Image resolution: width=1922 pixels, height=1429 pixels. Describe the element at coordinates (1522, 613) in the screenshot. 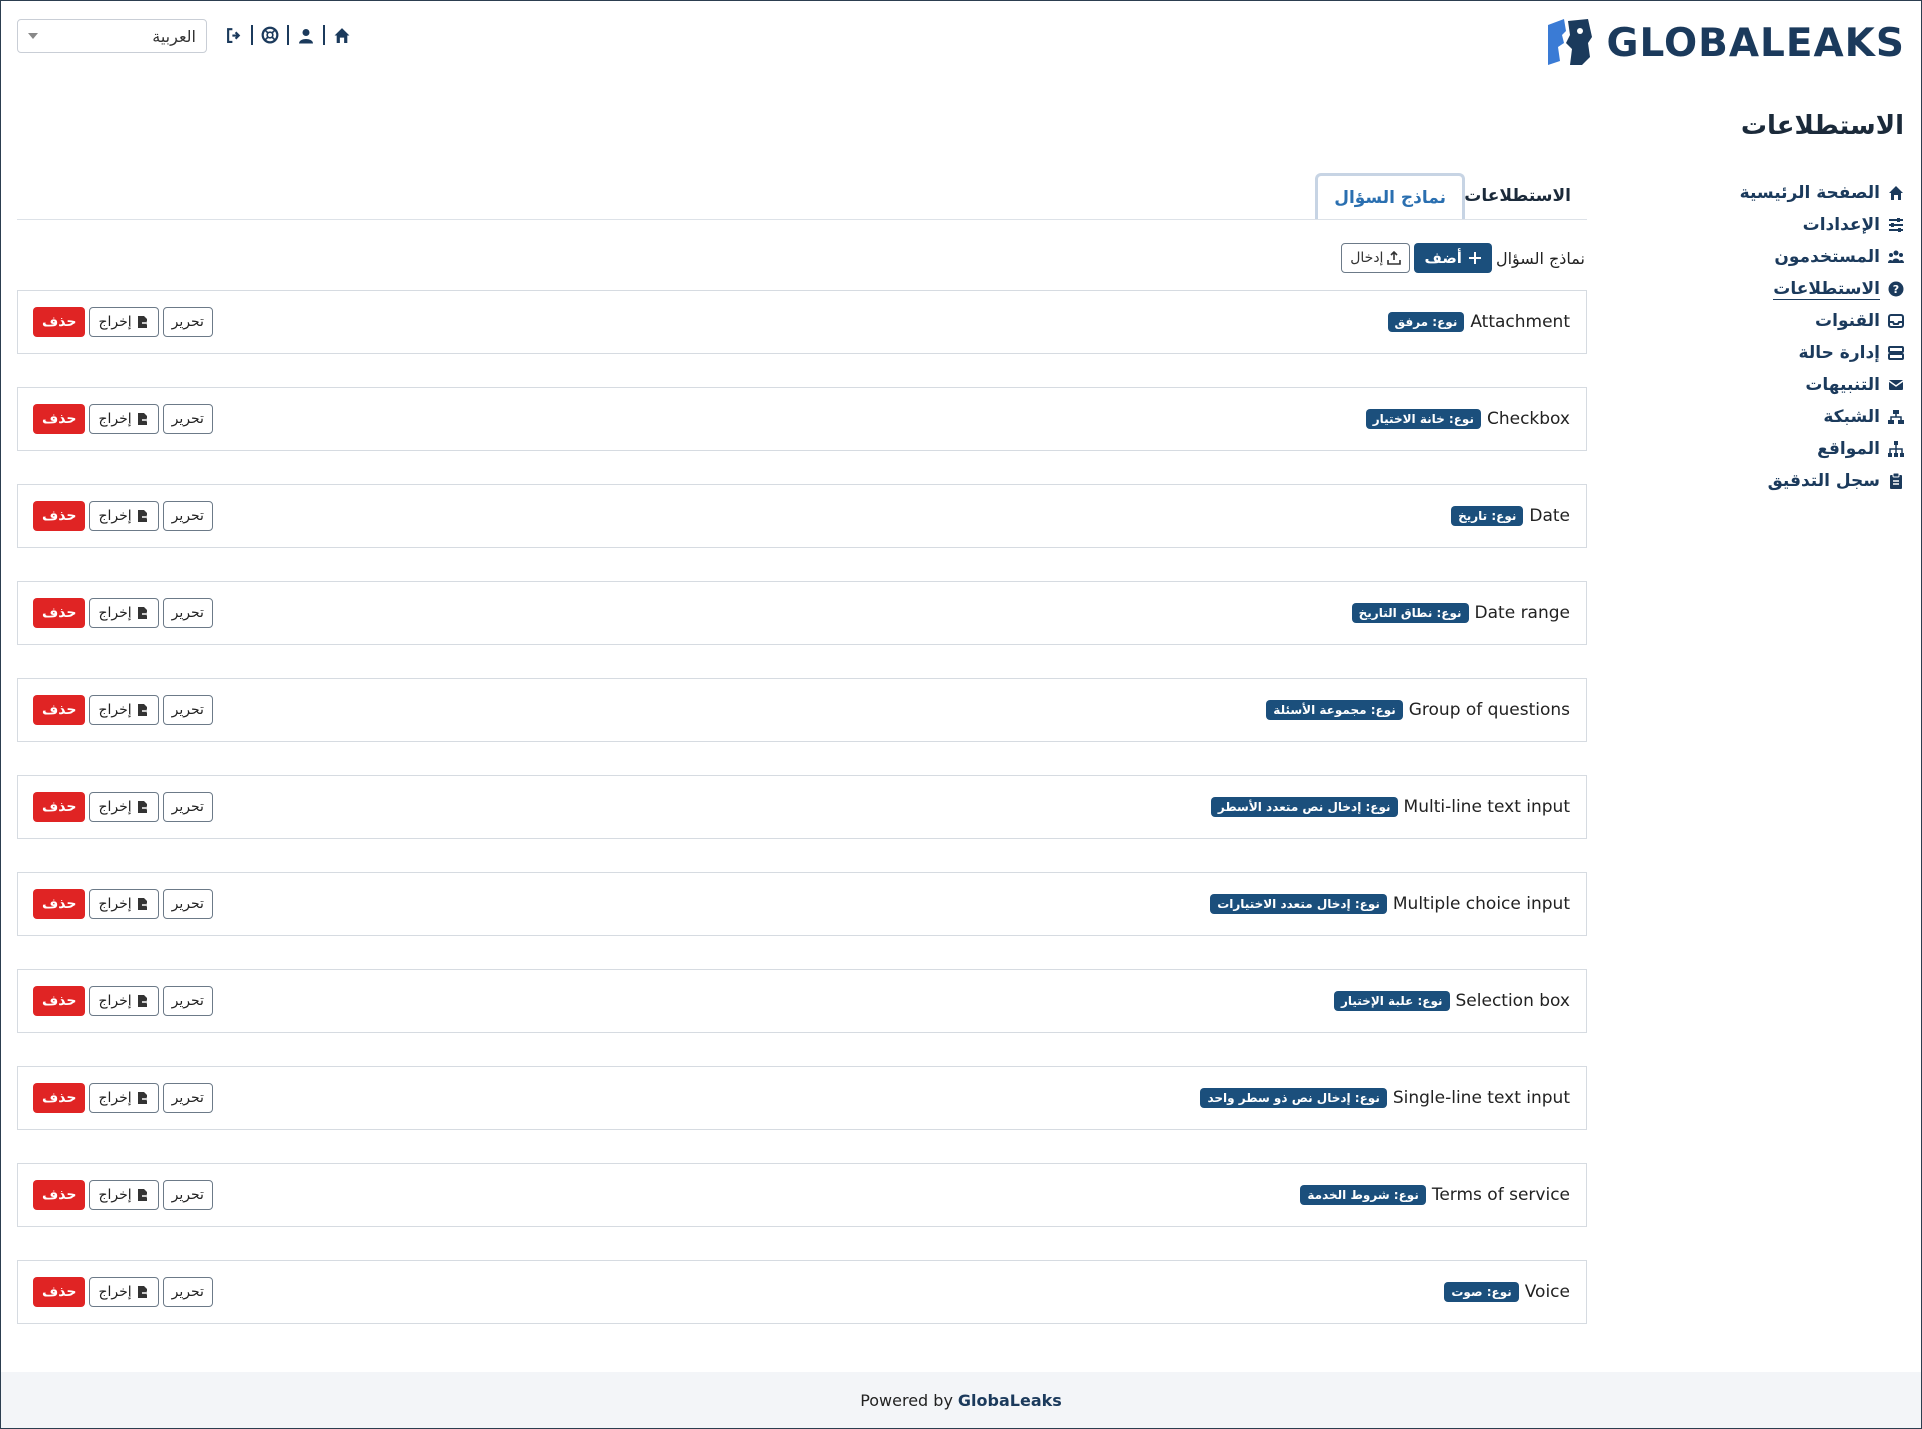

I see `template-name: Date range` at that location.